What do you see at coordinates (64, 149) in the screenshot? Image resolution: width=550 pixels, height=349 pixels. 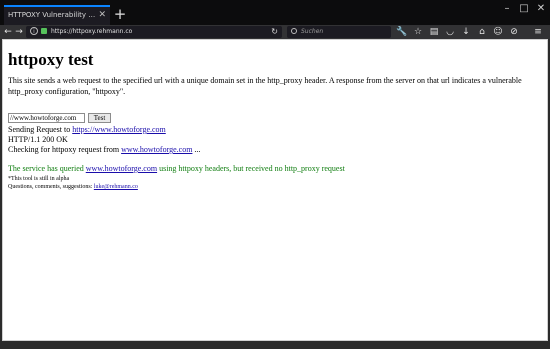 I see `checking-prefix: Checking for httpoxy request from` at bounding box center [64, 149].